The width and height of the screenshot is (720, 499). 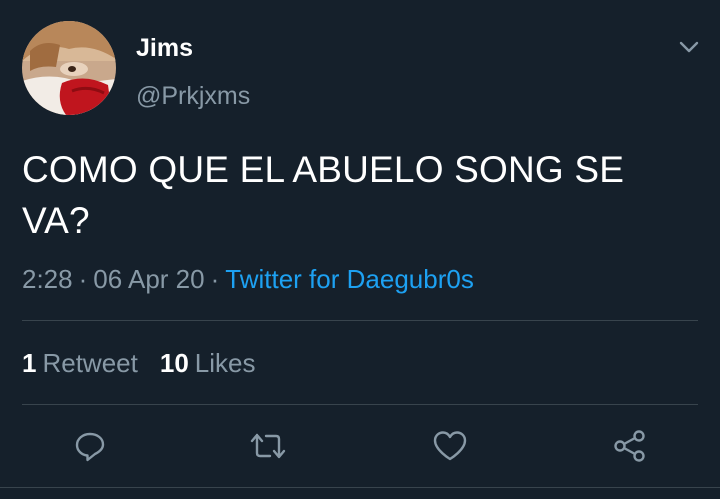 I want to click on reply-icon, so click(x=90, y=446).